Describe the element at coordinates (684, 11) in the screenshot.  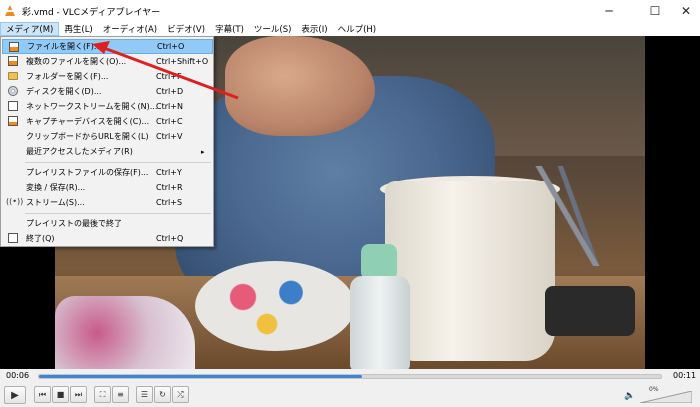
I see `close-icon: ✕` at that location.